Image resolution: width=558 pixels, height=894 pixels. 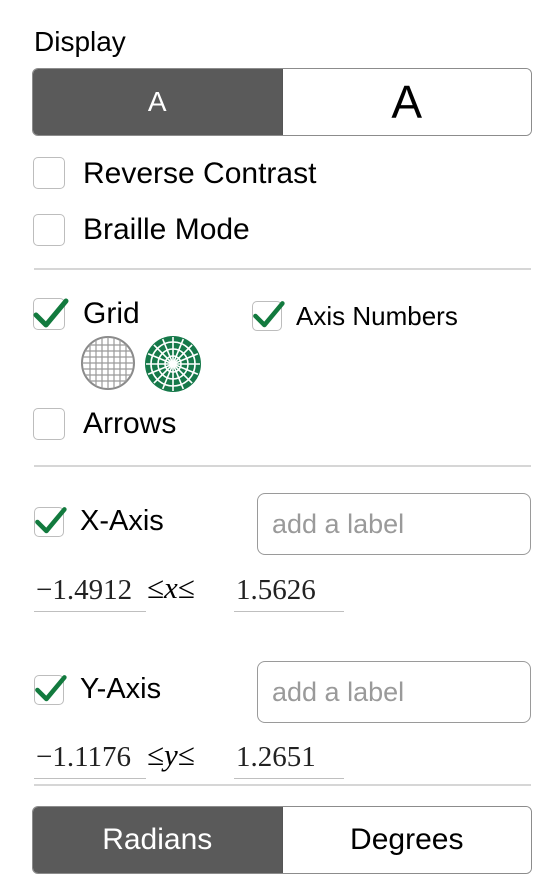 What do you see at coordinates (49, 173) in the screenshot?
I see `reverse-contrast-checkbox` at bounding box center [49, 173].